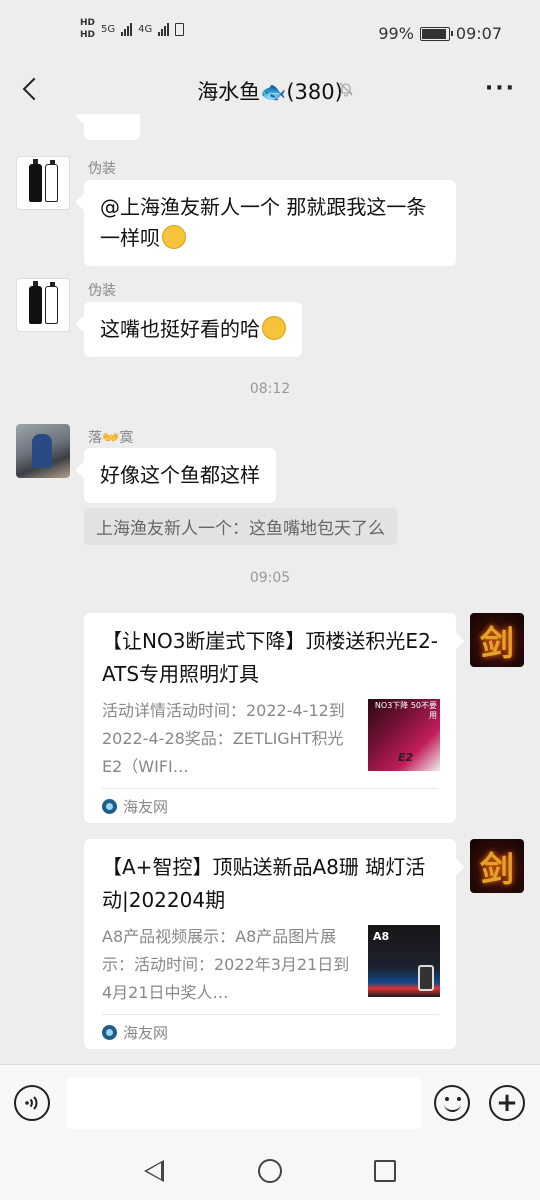 The image size is (540, 1200). I want to click on more-dots-icon: ···, so click(500, 88).